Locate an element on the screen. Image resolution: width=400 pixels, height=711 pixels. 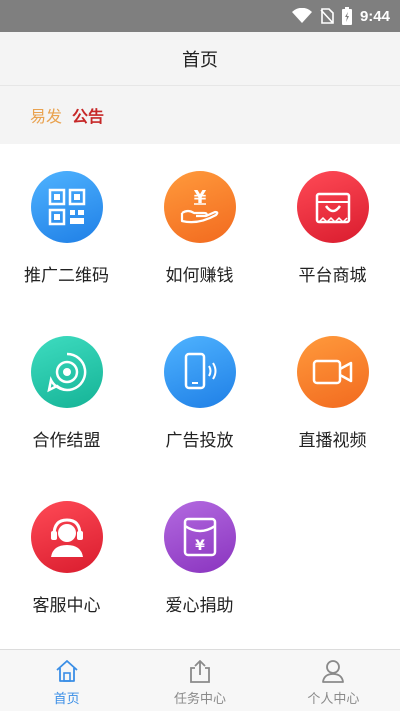
status-icons: 9:44 is located at coordinates (340, 16).